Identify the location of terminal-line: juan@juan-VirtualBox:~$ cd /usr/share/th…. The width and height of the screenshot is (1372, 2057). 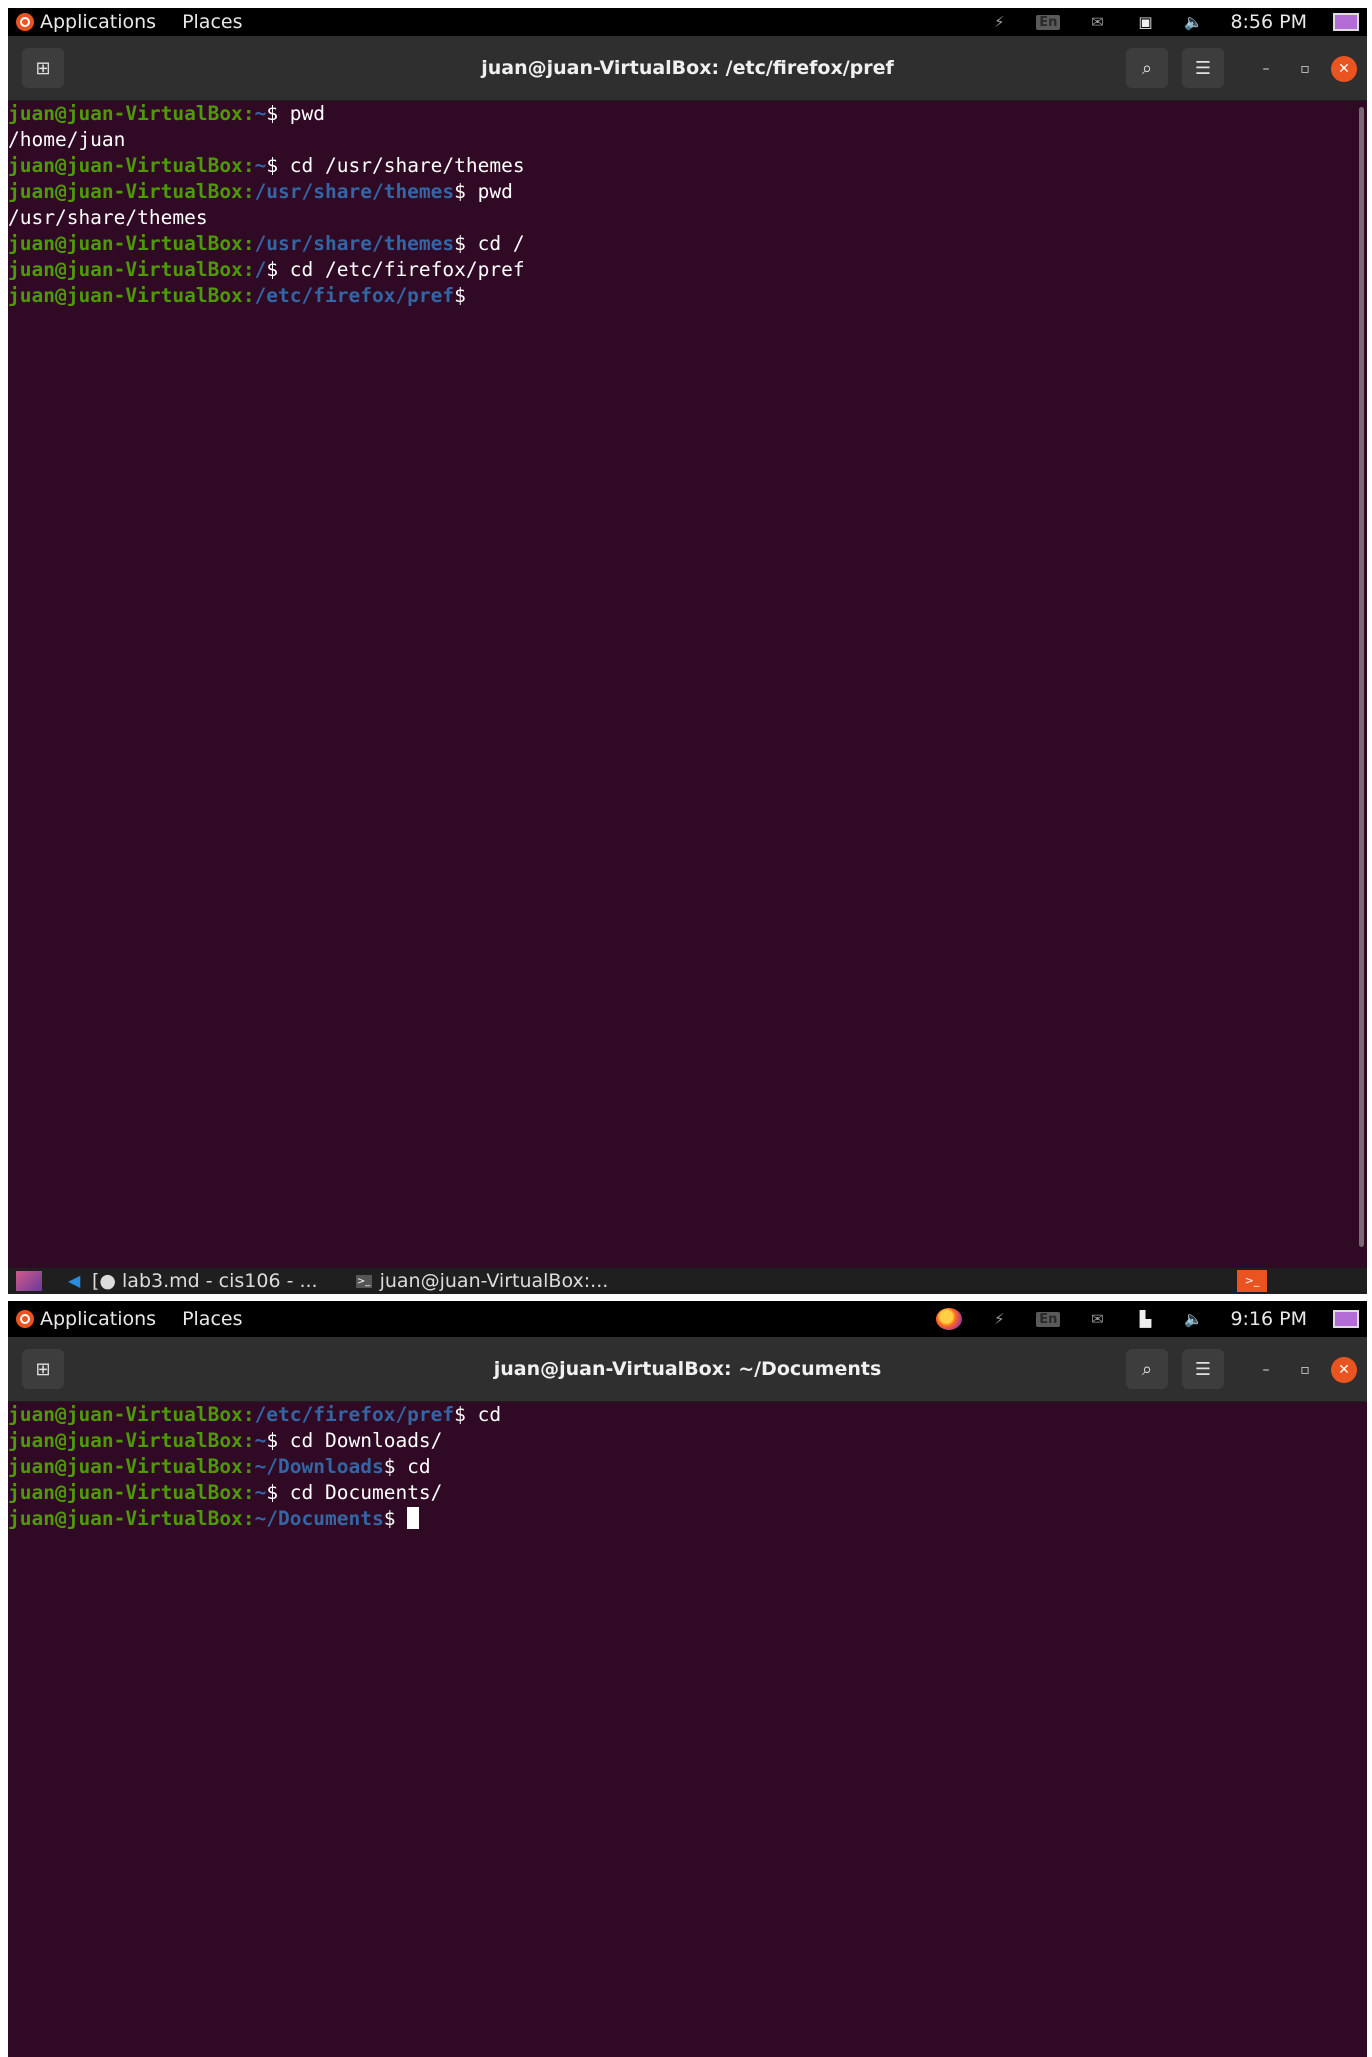
(687, 166).